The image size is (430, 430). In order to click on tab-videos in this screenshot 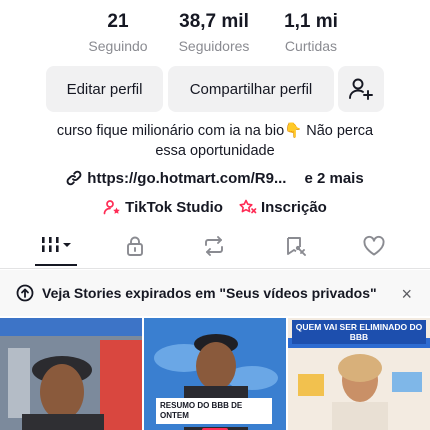, I will do `click(57, 249)`.